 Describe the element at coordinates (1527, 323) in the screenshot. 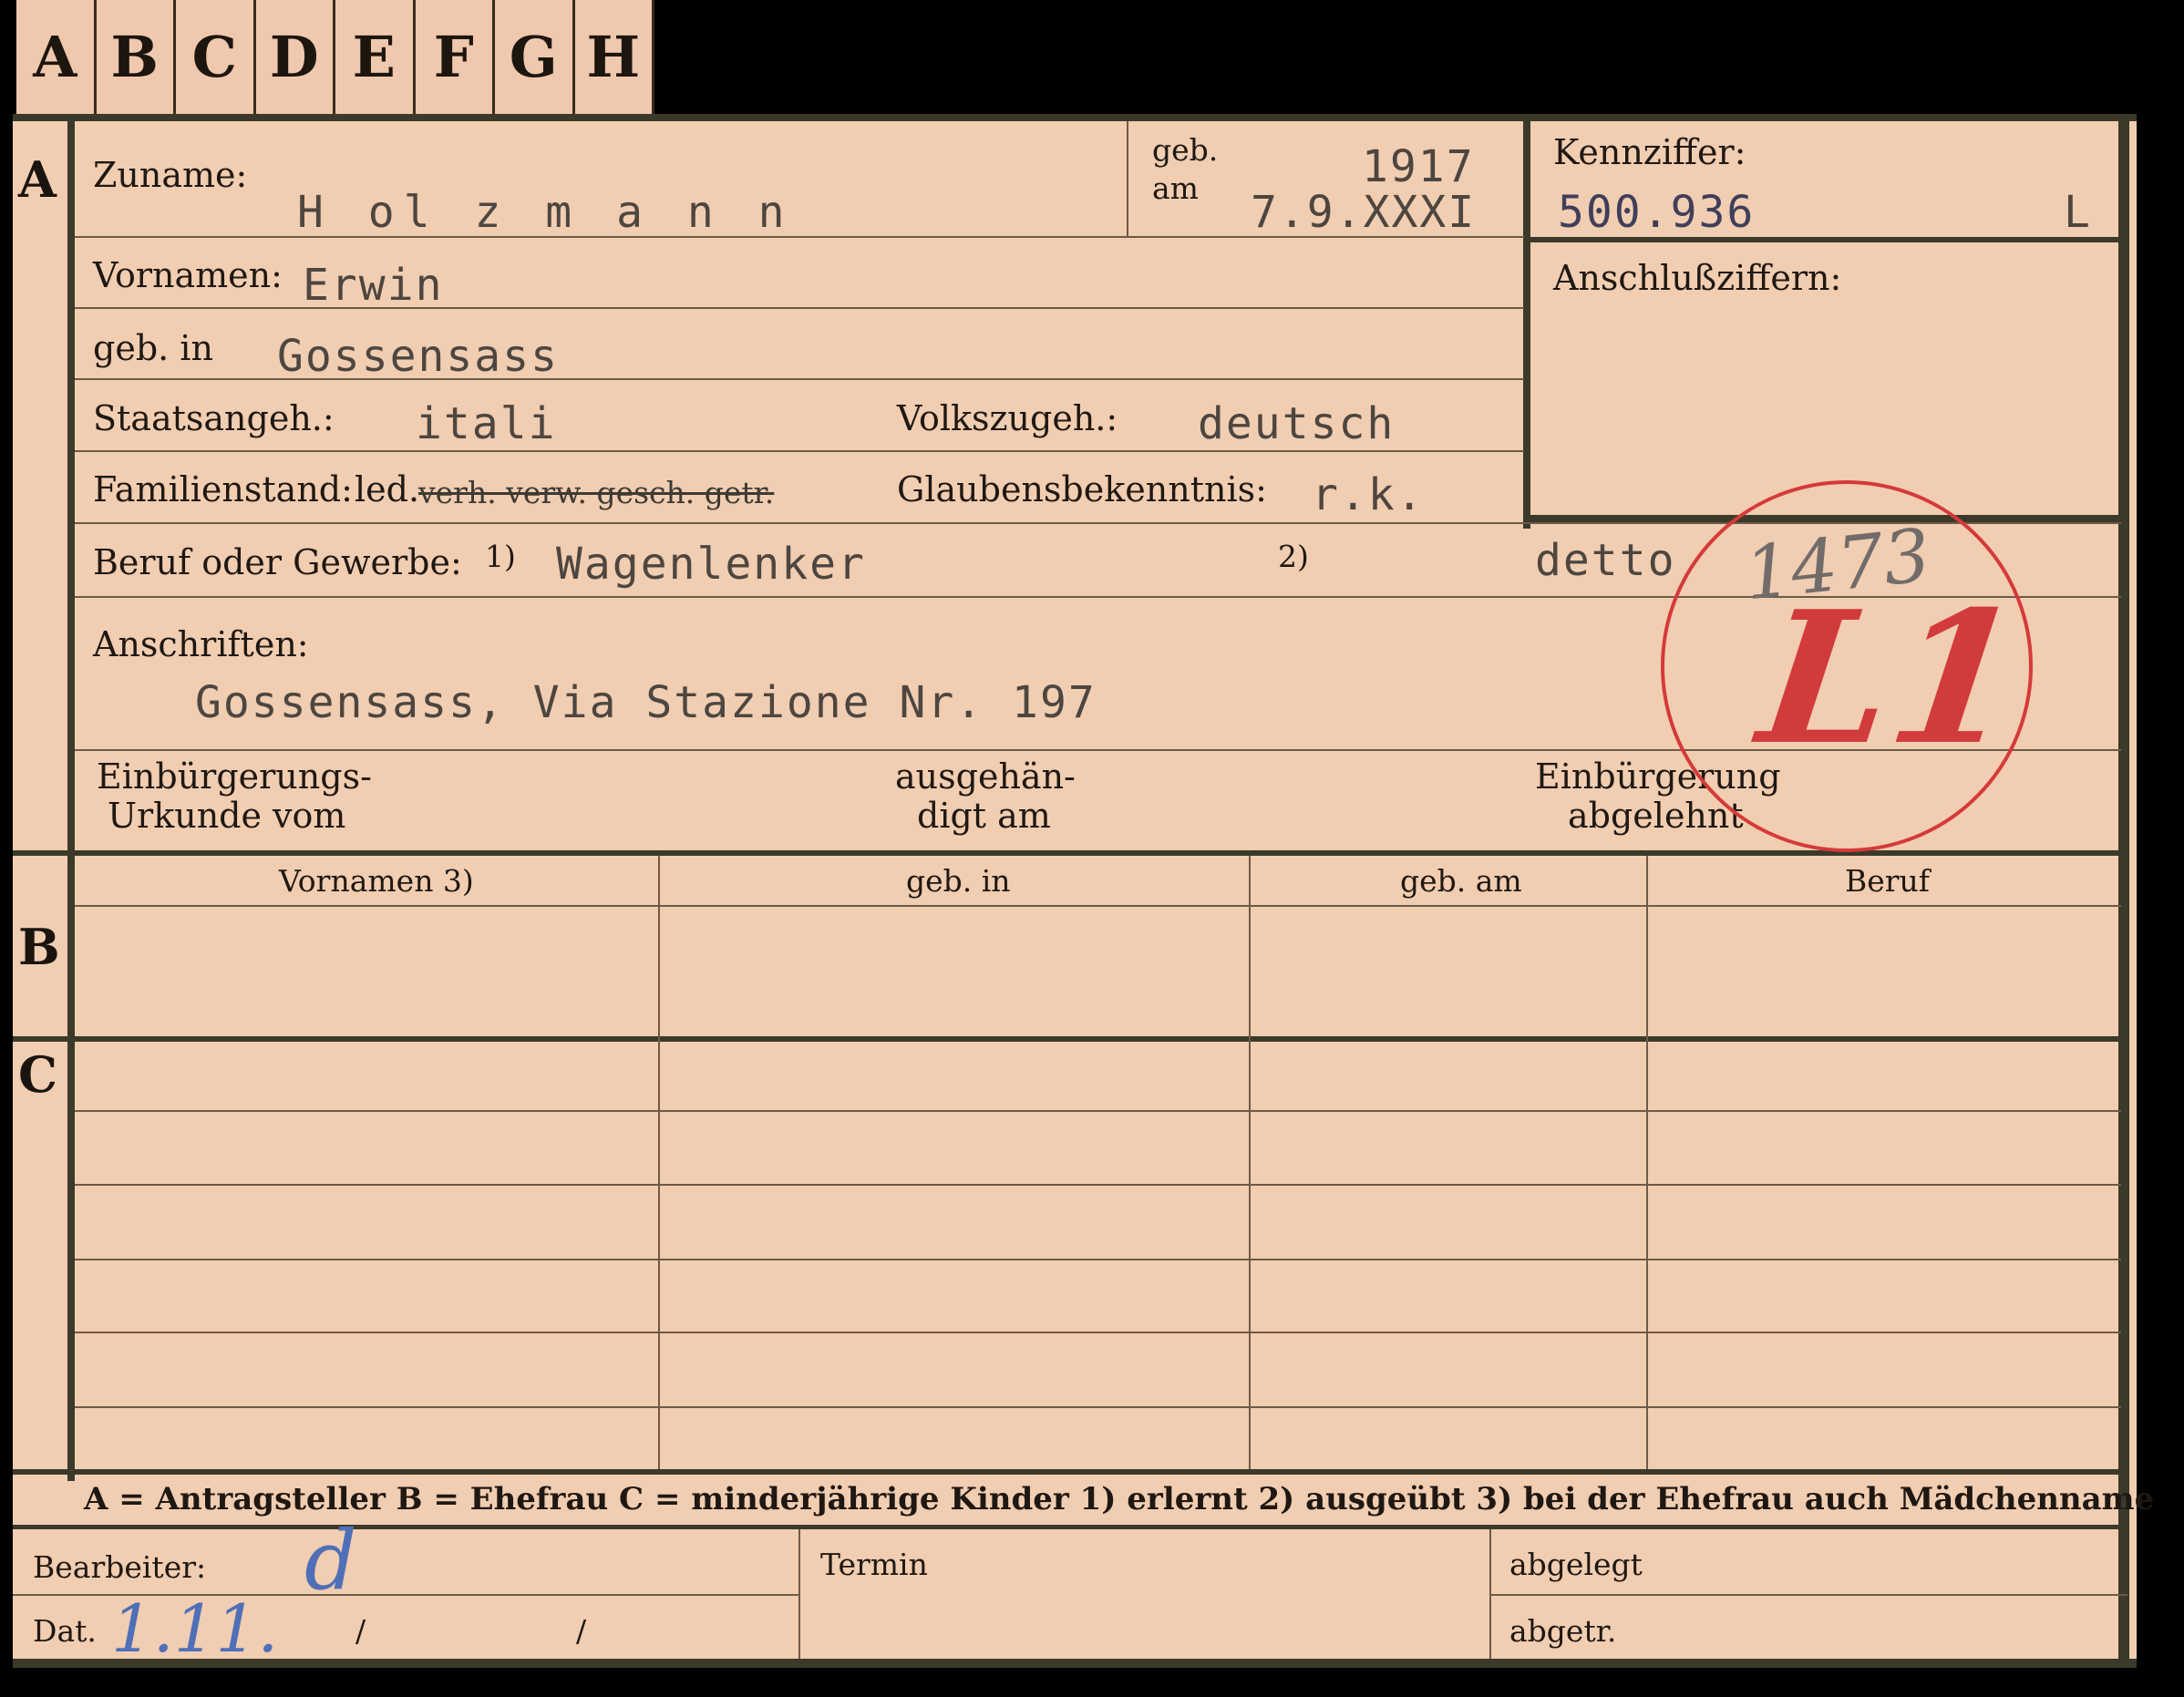

I see `id-box-left` at that location.